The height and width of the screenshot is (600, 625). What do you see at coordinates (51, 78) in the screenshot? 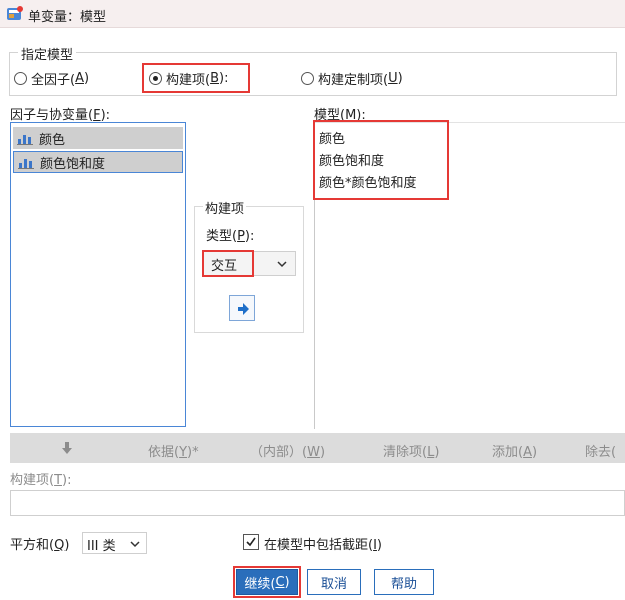
I see `radio-full-factorial: 全因子(A)` at bounding box center [51, 78].